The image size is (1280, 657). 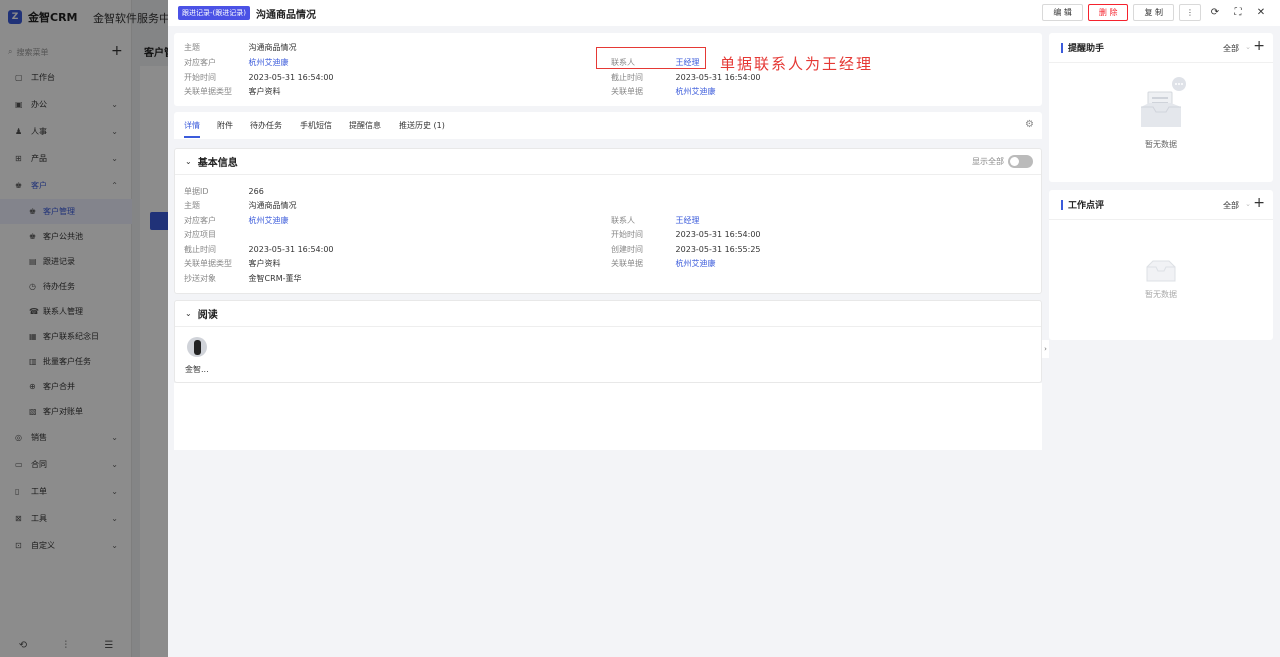 What do you see at coordinates (1086, 49) in the screenshot?
I see `panel-title: 提醒助手` at bounding box center [1086, 49].